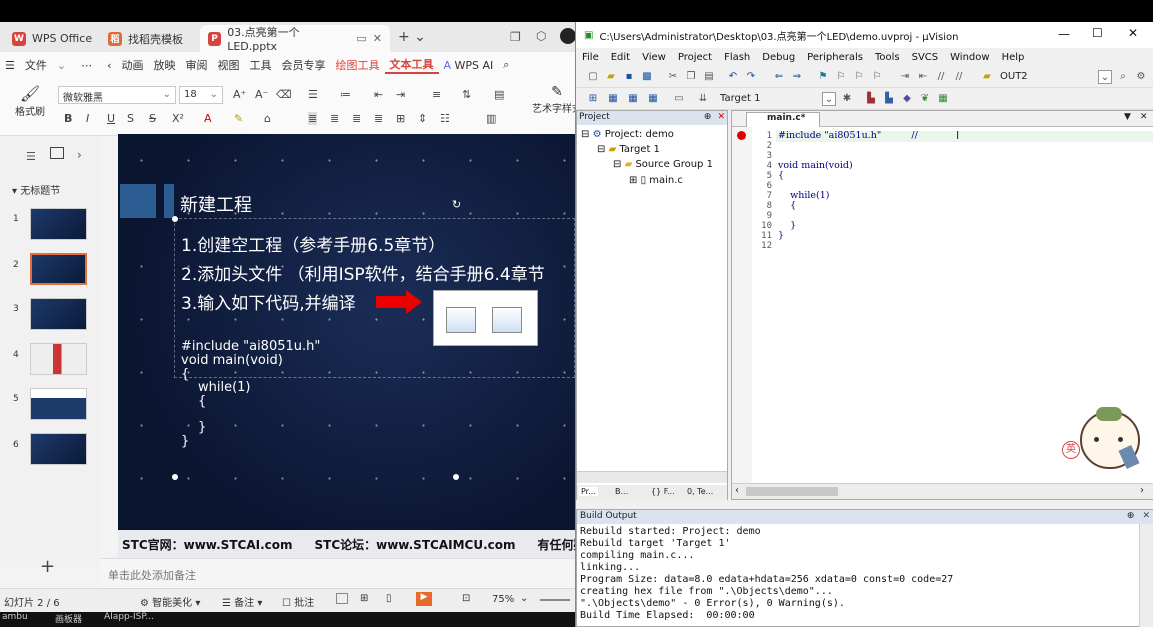 The image size is (1153, 627). Describe the element at coordinates (611, 77) in the screenshot. I see `open-icon: ▰` at that location.